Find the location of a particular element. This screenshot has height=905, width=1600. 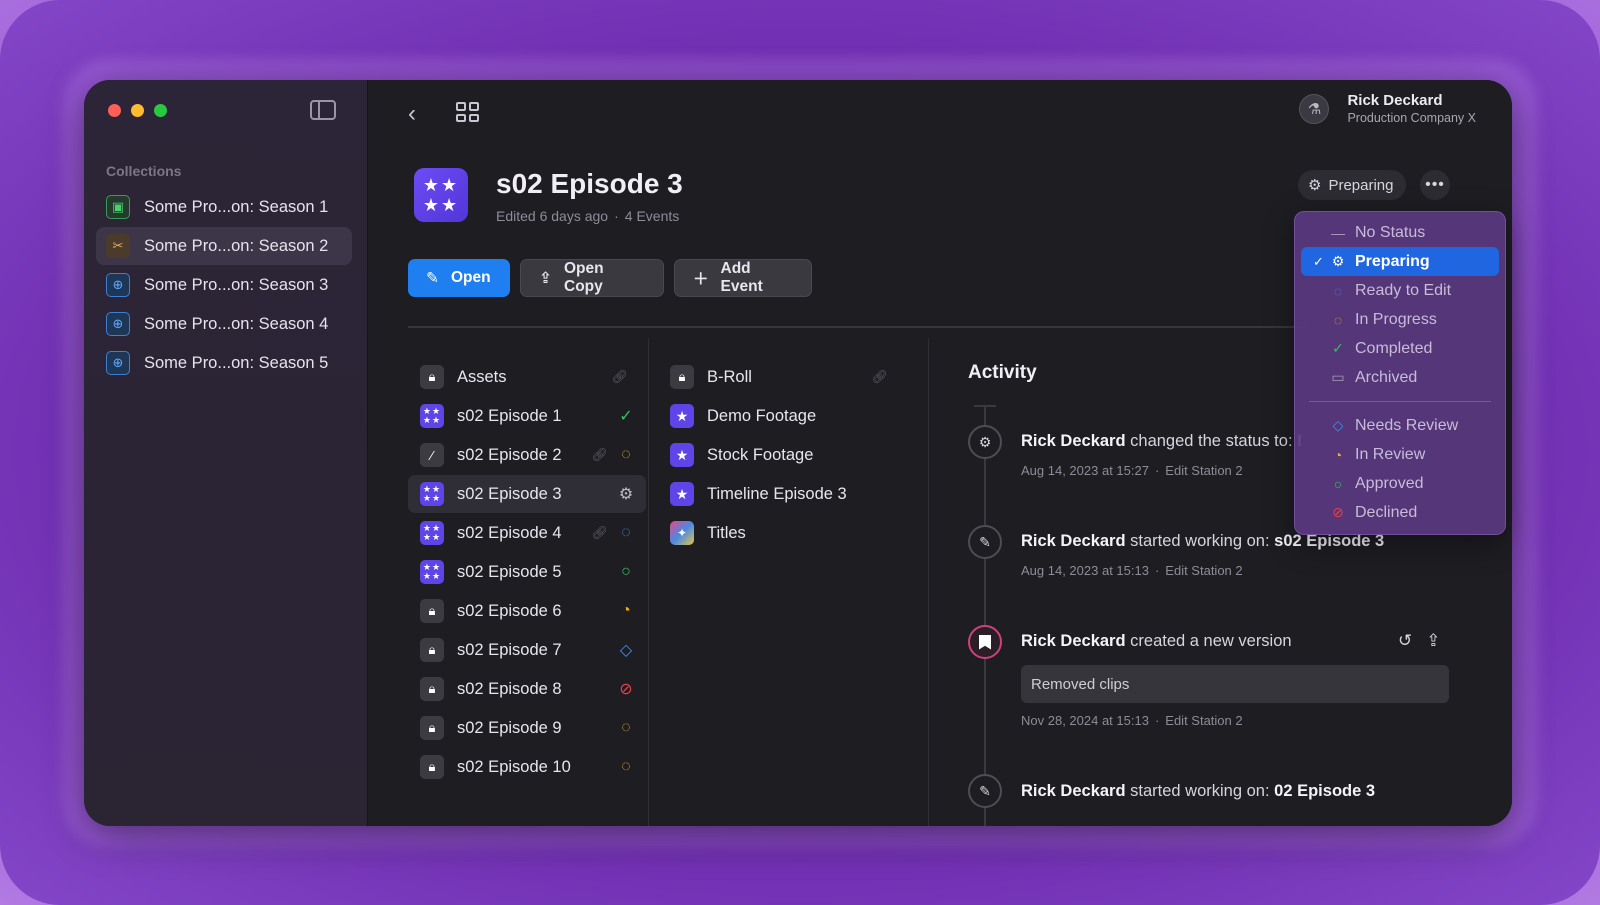

open-copy-button: ⇪ Open Copy is located at coordinates (592, 278).